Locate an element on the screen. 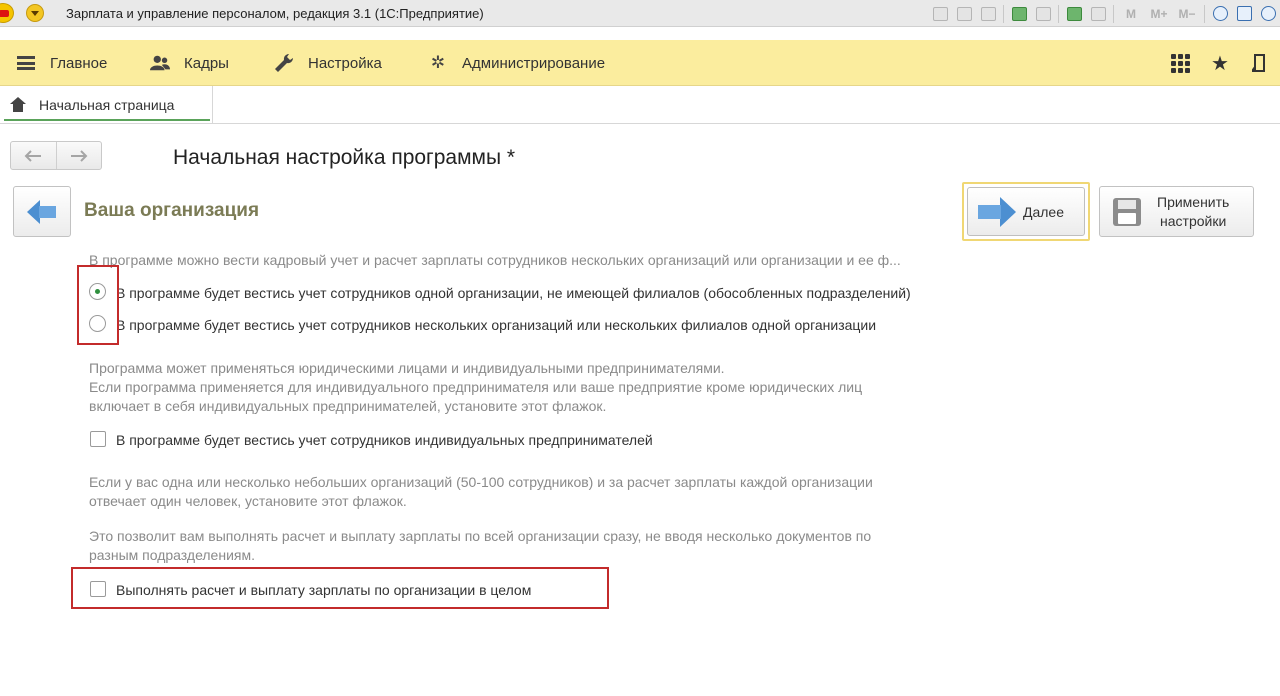 The image size is (1280, 696). preview-icon is located at coordinates (988, 14).